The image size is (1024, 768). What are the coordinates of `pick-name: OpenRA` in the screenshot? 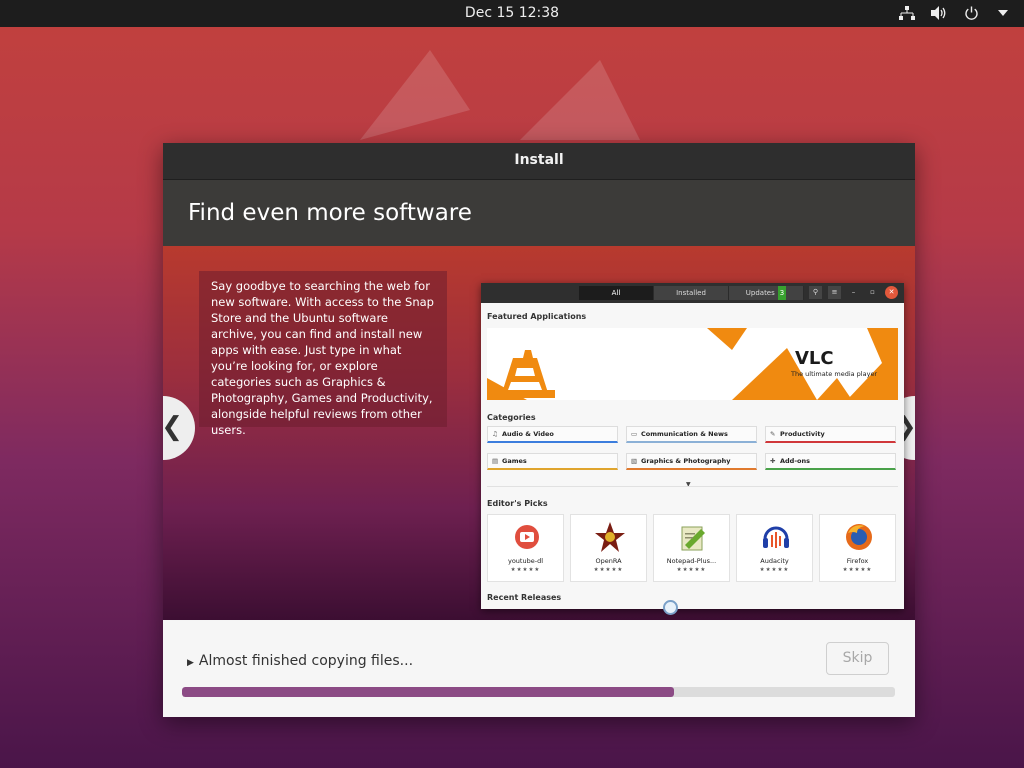 It's located at (608, 561).